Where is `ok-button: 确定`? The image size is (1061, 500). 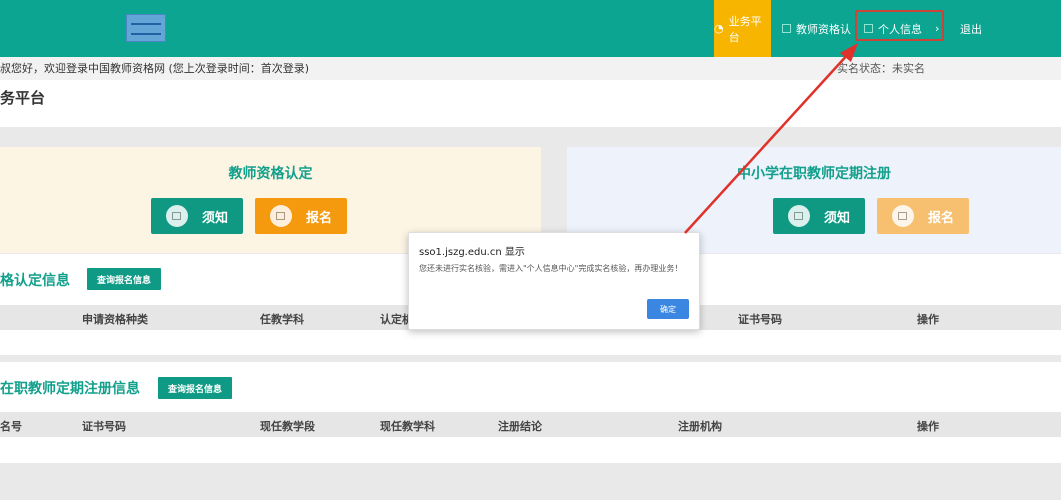
ok-button: 确定 is located at coordinates (668, 309).